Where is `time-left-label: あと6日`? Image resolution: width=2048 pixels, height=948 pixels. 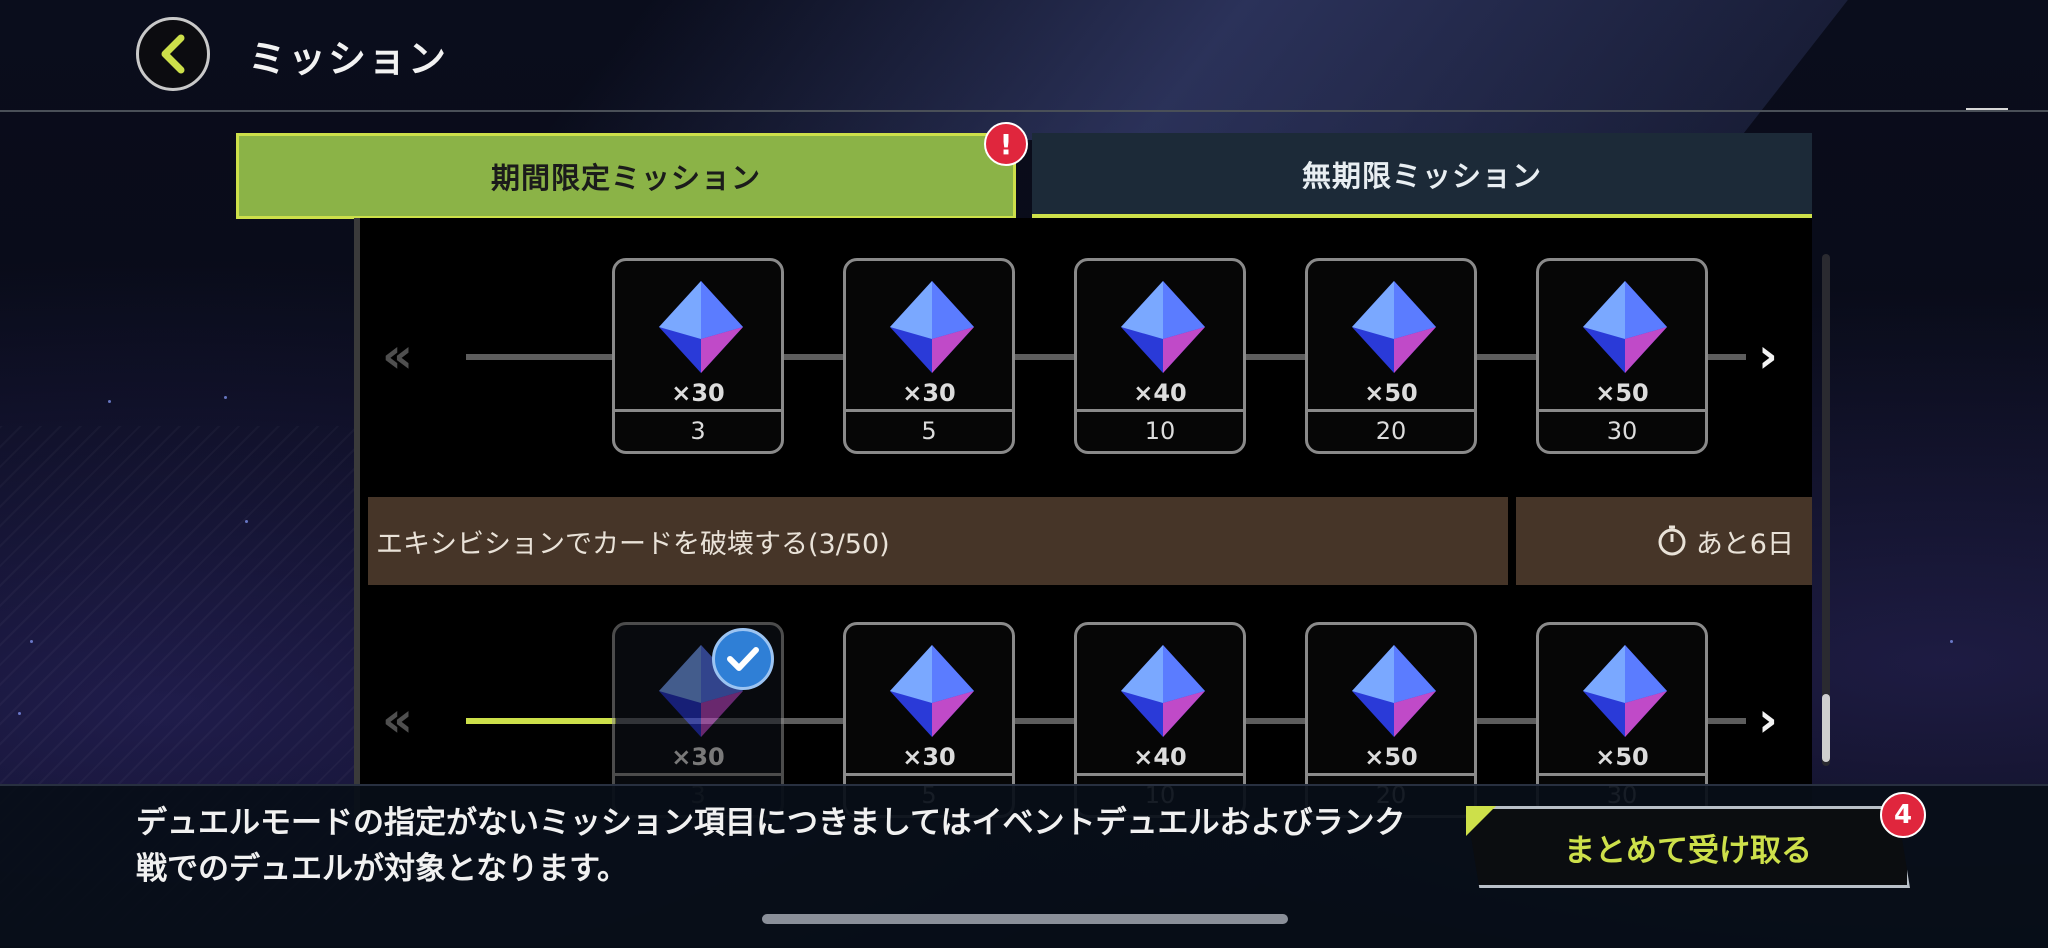
time-left-label: あと6日 is located at coordinates (1744, 544).